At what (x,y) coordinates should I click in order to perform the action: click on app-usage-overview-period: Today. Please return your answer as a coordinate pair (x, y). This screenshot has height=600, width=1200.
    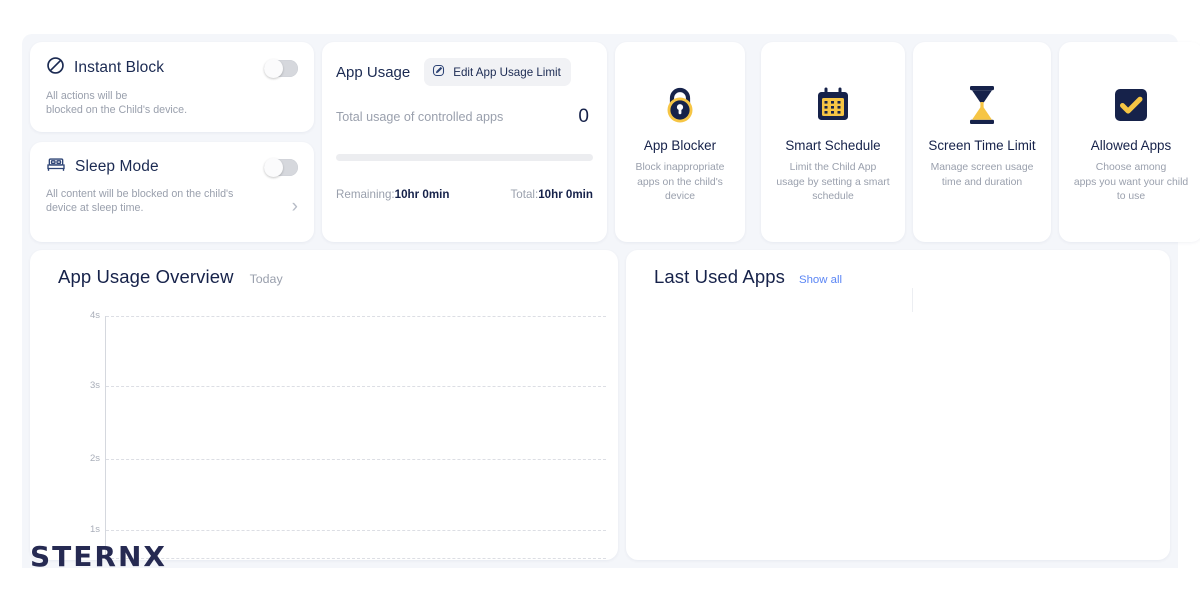
    Looking at the image, I should click on (266, 279).